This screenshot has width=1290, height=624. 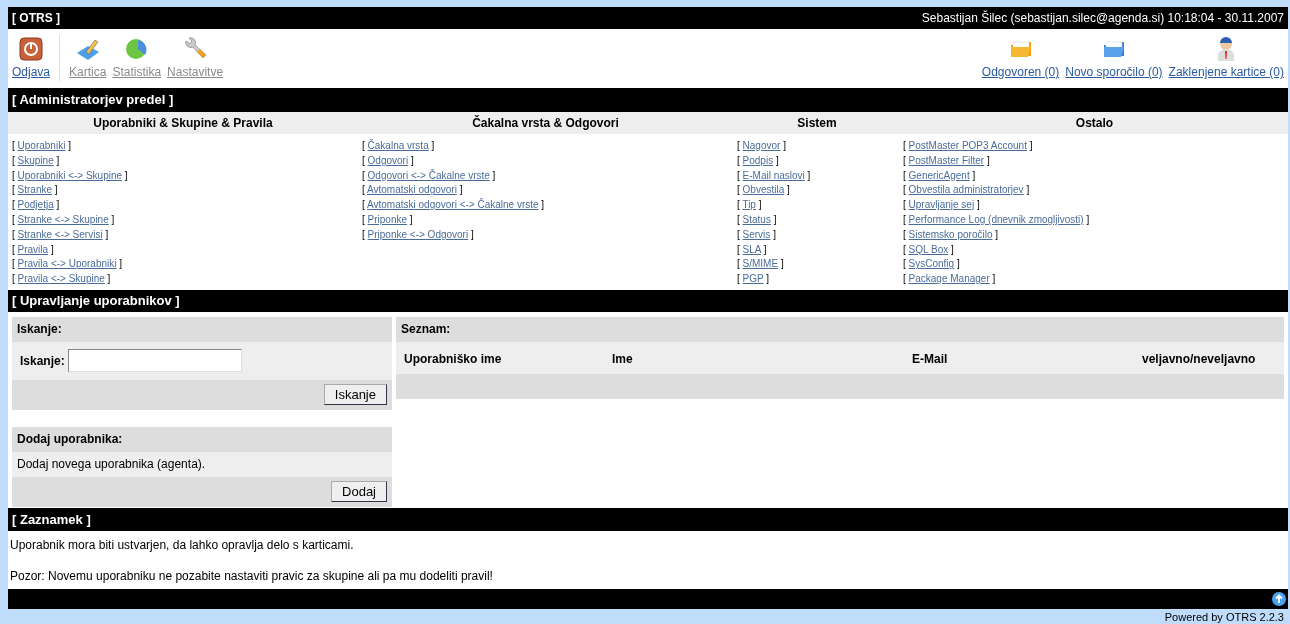 I want to click on admin-link-item: [ SLA ], so click(x=752, y=249).